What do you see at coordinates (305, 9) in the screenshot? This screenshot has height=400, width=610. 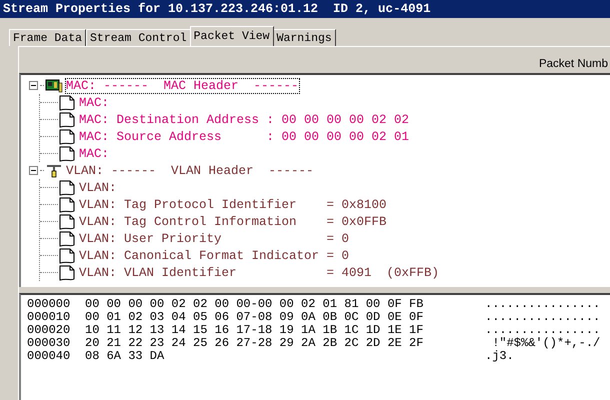 I see `window-title: Stream Properties for 10.137.223.246:01.12 ID 2, uc-4091` at bounding box center [305, 9].